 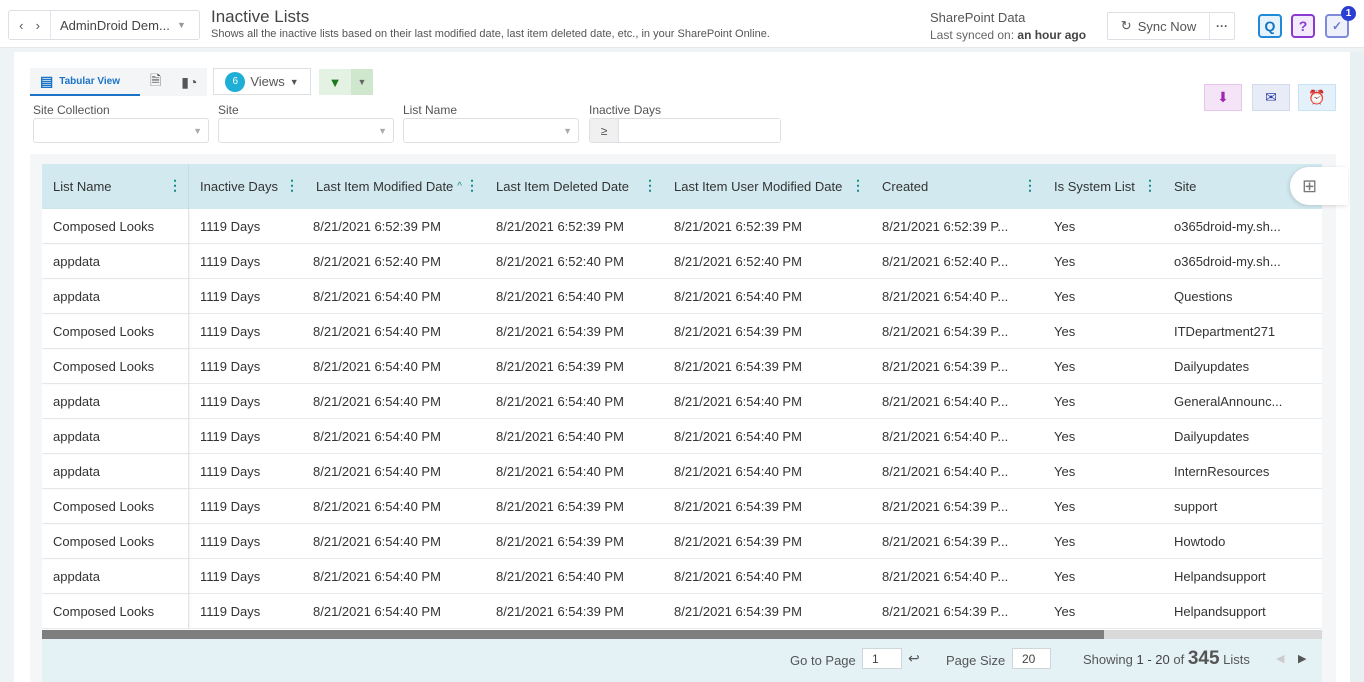 I want to click on tenant-selector: ‹ › AdminDroid Dem... ▼, so click(x=104, y=25).